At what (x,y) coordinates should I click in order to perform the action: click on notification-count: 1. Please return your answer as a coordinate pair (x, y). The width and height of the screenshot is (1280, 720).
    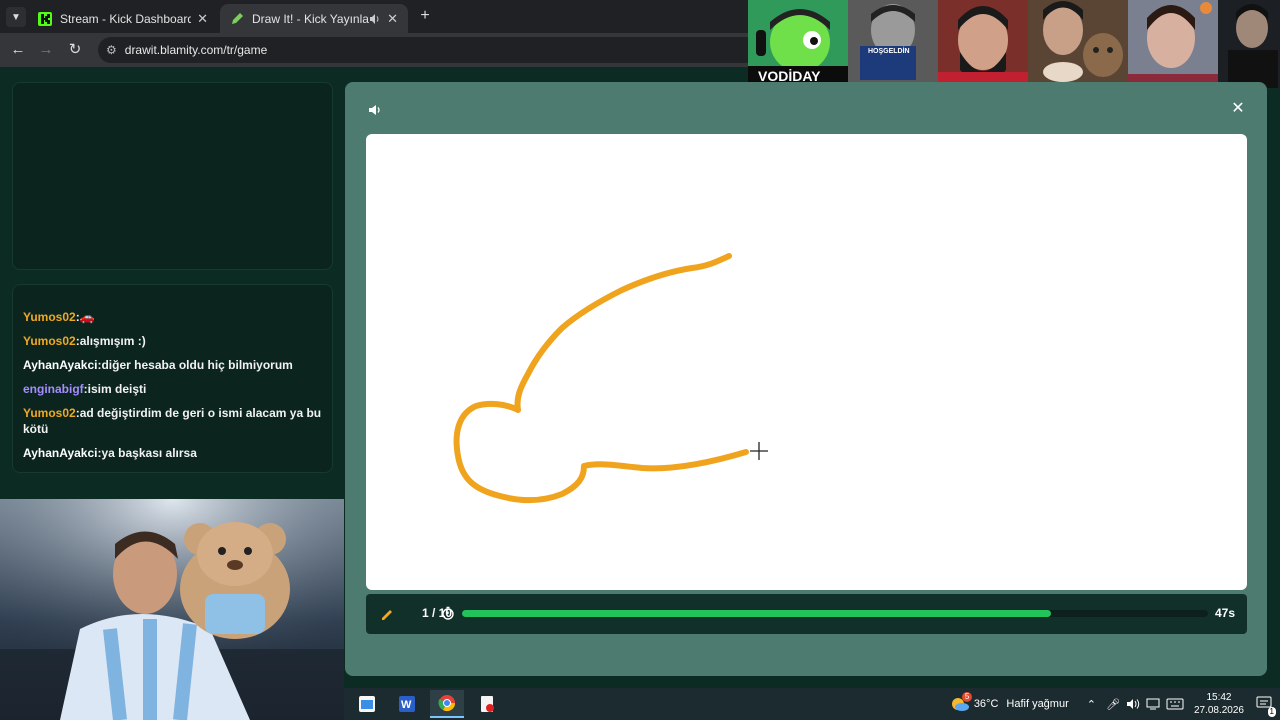
    Looking at the image, I should click on (1271, 711).